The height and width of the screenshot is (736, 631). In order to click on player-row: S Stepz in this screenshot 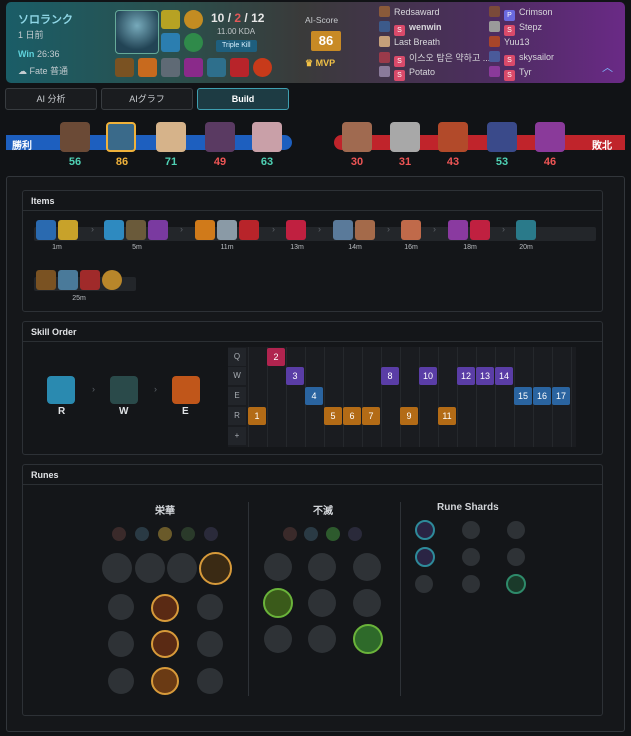, I will do `click(515, 28)`.